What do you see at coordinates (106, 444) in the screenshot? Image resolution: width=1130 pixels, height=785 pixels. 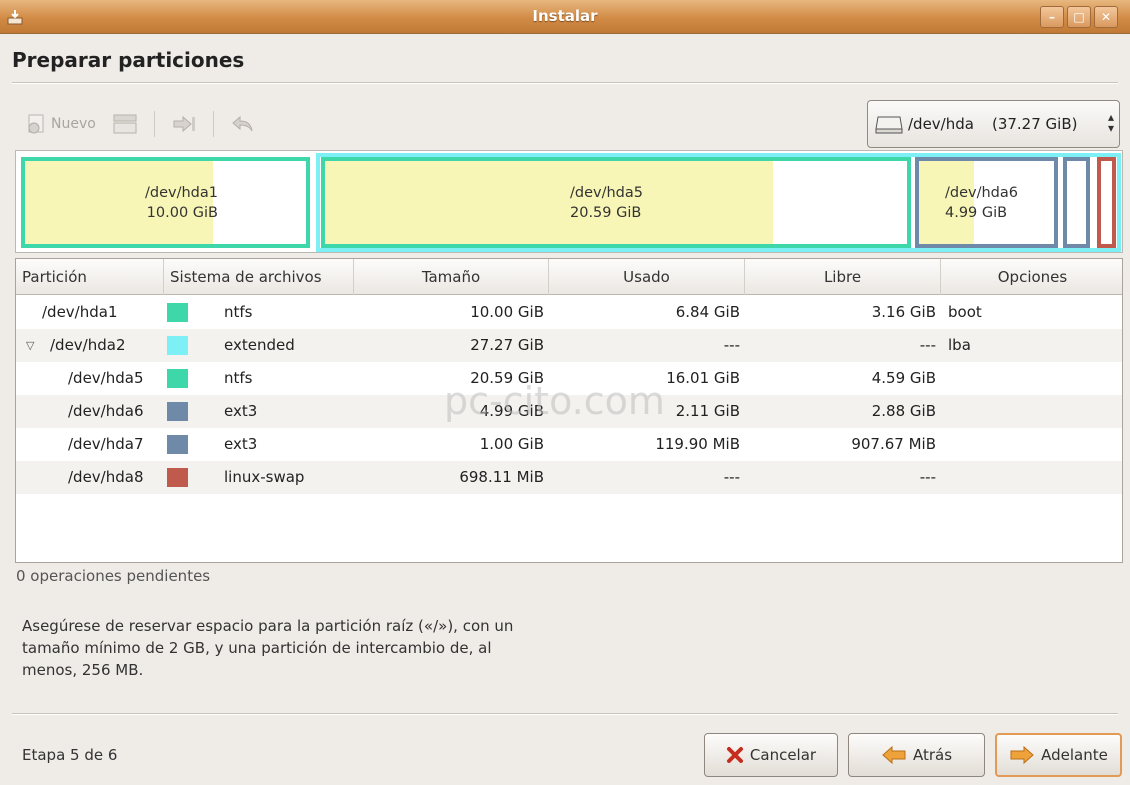 I see `partition-cell: /dev/hda7` at bounding box center [106, 444].